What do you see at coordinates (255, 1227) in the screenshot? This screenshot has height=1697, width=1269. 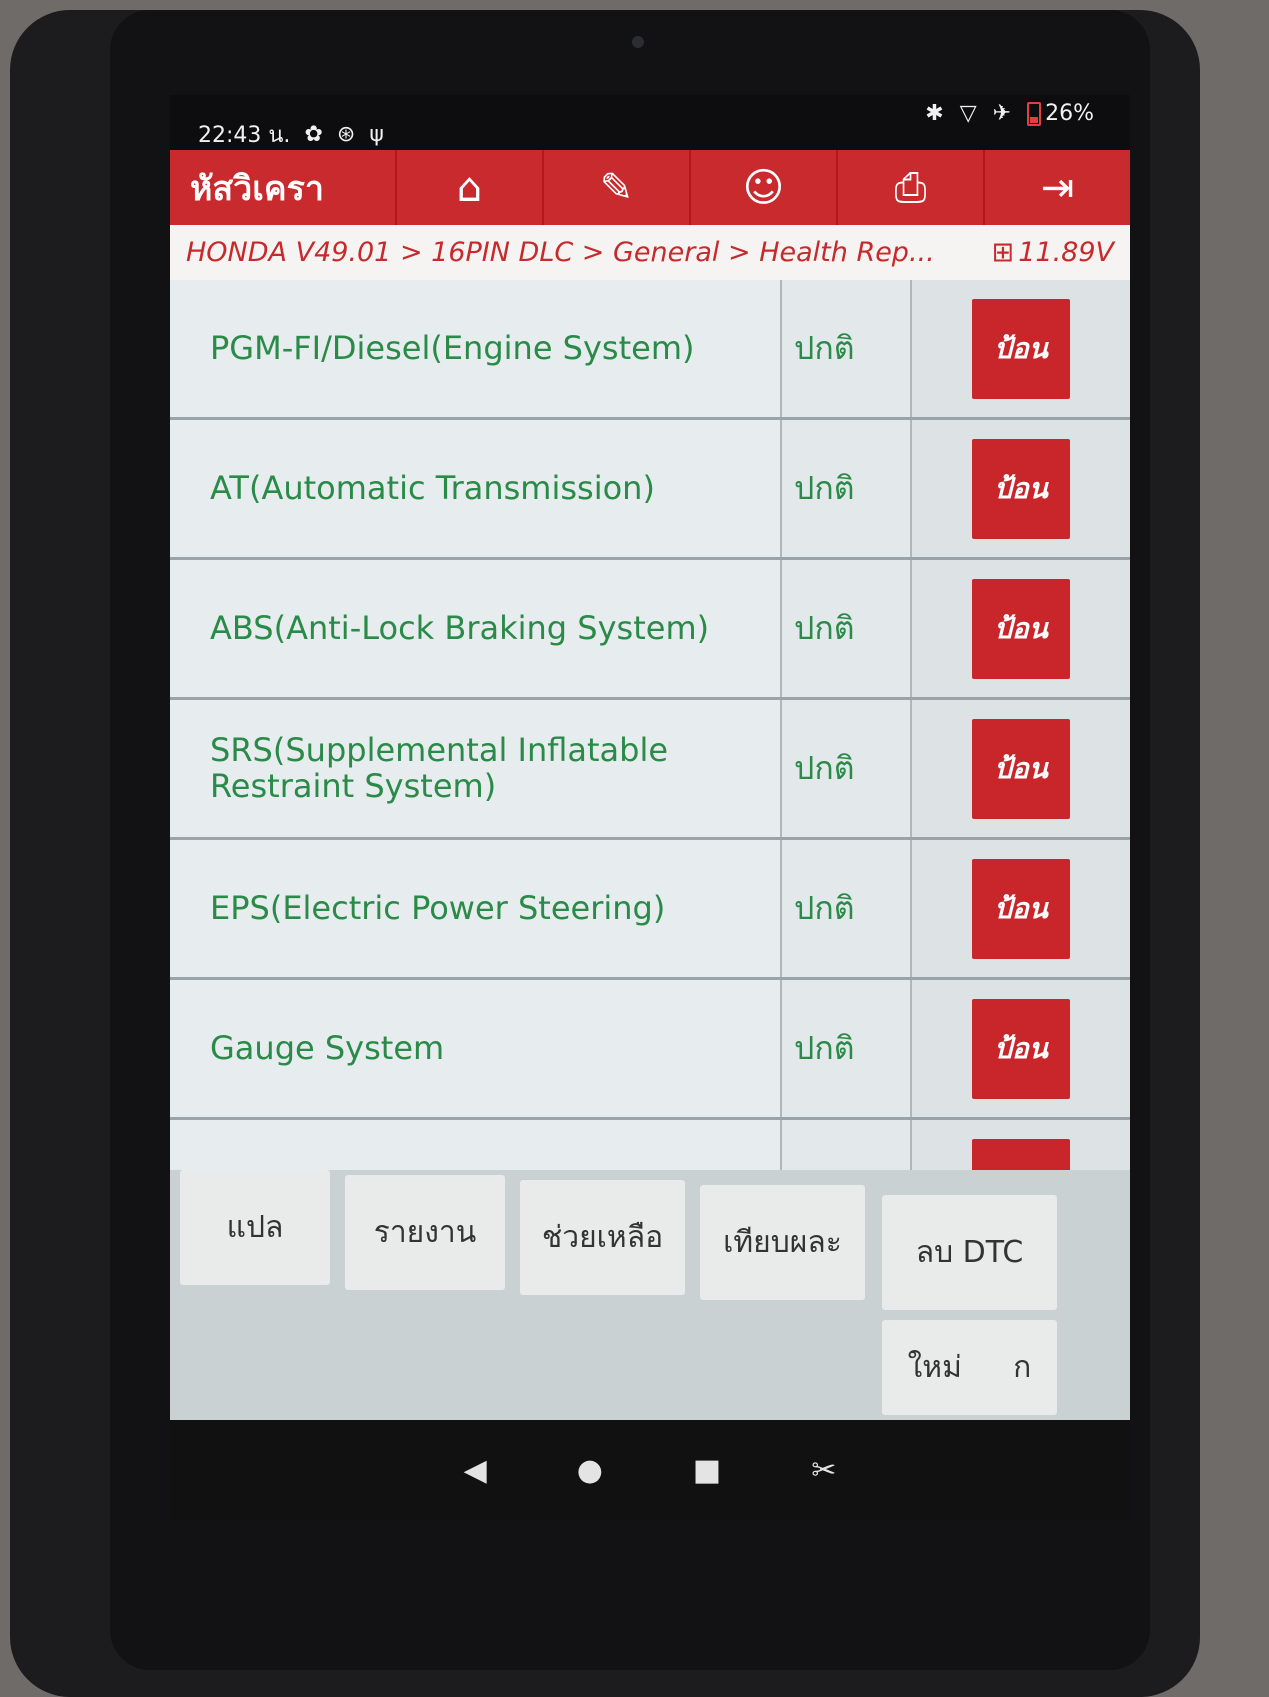 I see `translate-button: แปล` at bounding box center [255, 1227].